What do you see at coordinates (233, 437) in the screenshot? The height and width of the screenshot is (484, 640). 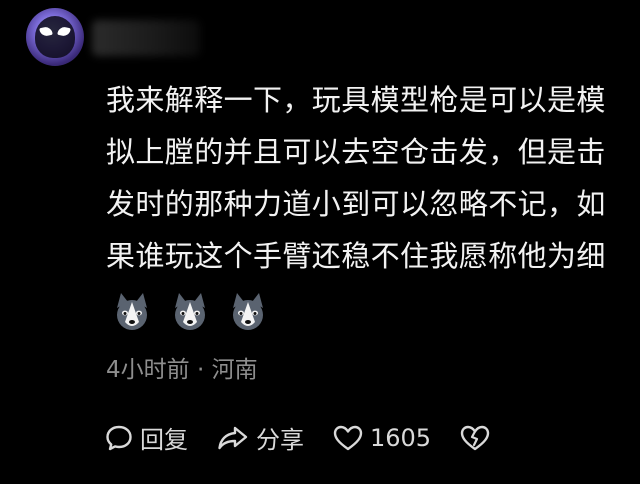 I see `share-arrow-icon` at bounding box center [233, 437].